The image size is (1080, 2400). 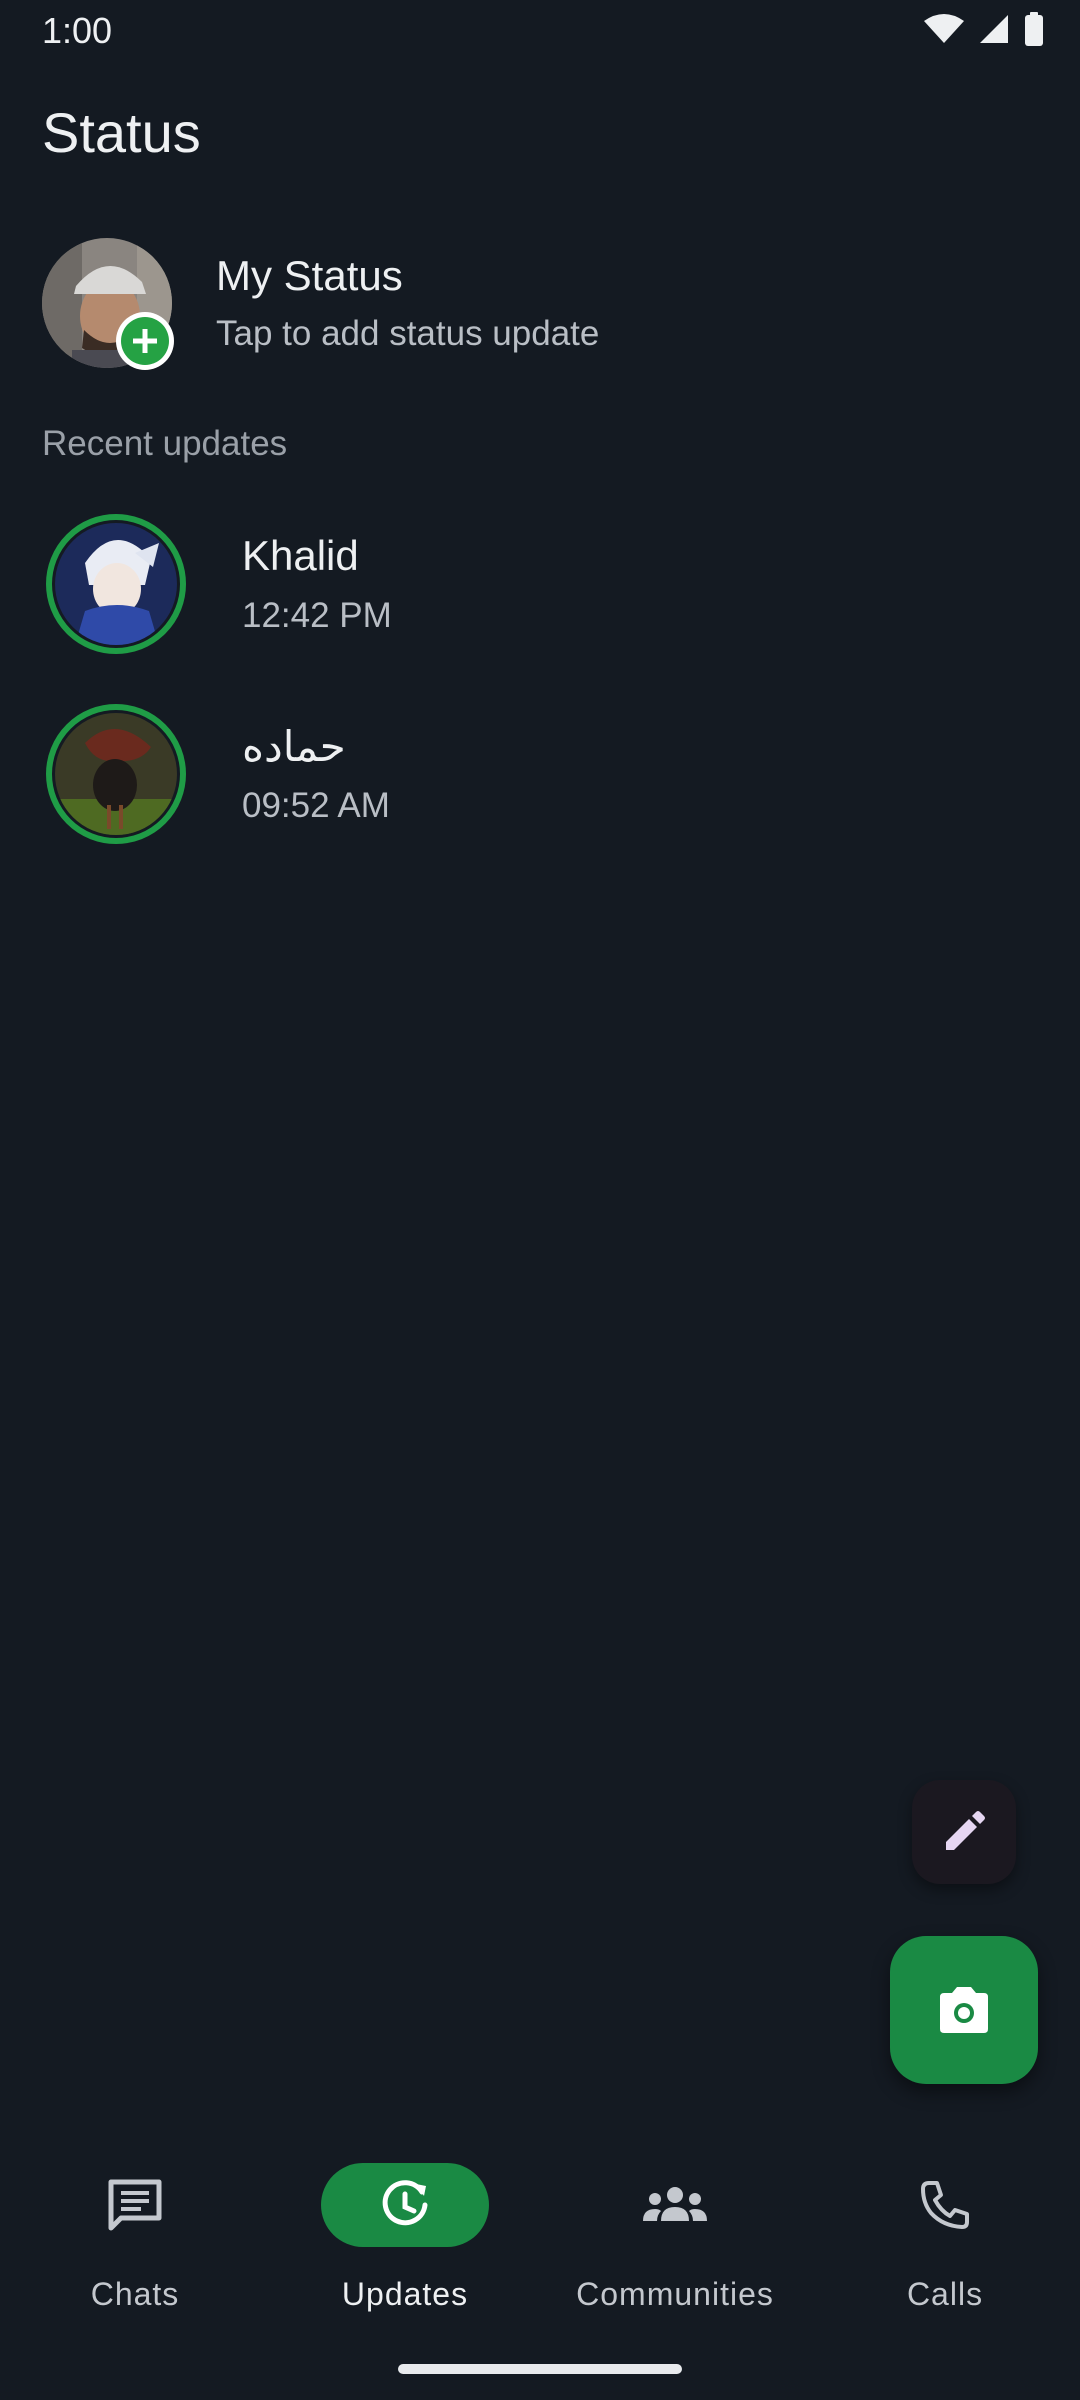 What do you see at coordinates (540, 784) in the screenshot?
I see `status-item: حماده 09:52 AM` at bounding box center [540, 784].